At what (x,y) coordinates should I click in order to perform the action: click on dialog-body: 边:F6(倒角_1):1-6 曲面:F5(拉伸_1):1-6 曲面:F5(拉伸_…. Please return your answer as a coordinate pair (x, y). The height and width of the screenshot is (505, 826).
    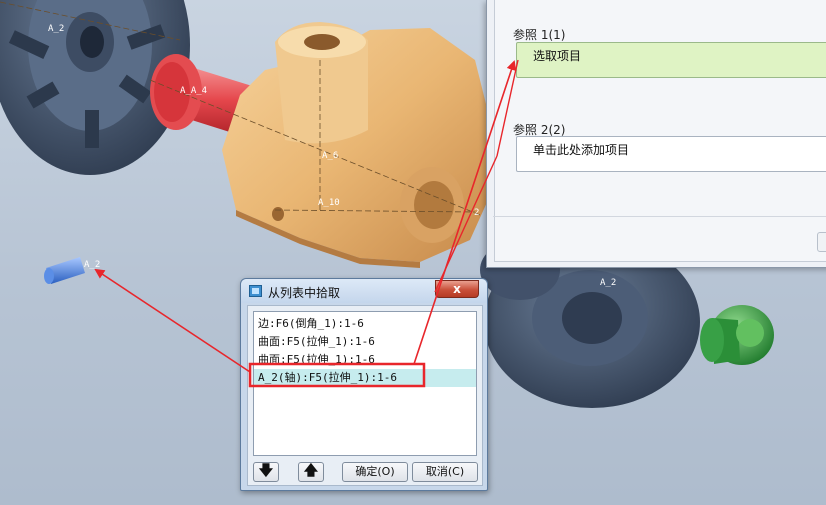
    Looking at the image, I should click on (365, 395).